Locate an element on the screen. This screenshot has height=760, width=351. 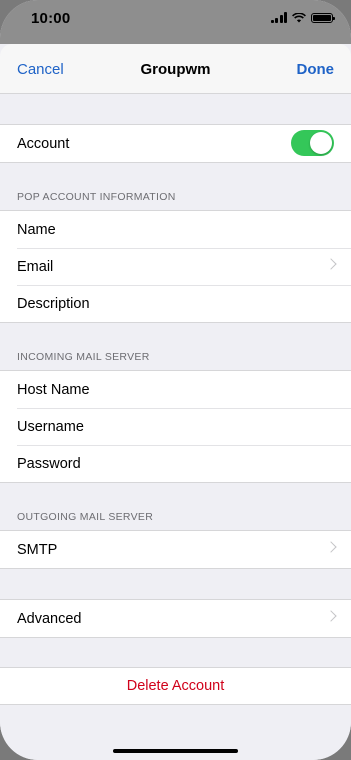
incoming-header-text: INCOMING MAIL SERVER is located at coordinates (83, 357).